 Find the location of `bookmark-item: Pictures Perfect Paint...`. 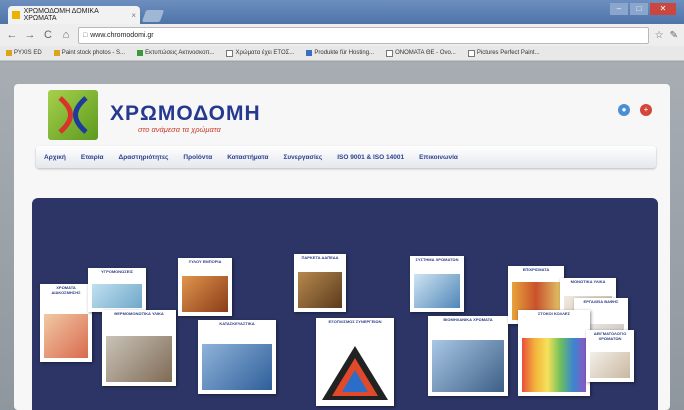

bookmark-item: Pictures Perfect Paint... is located at coordinates (503, 53).